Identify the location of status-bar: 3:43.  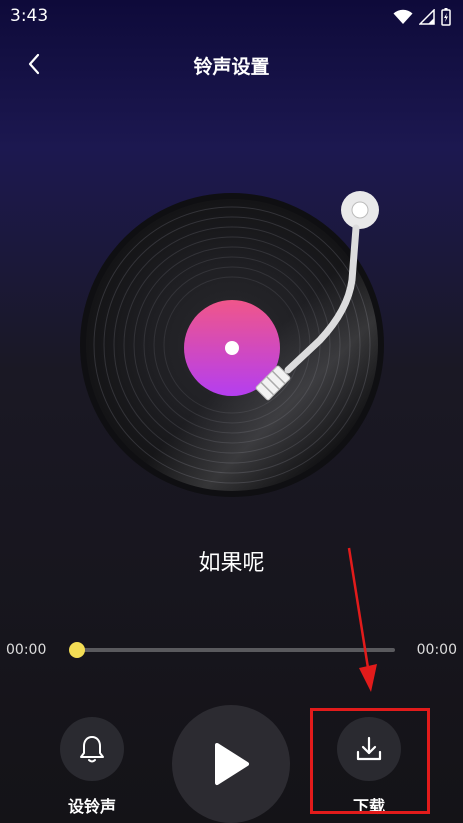
(231, 16).